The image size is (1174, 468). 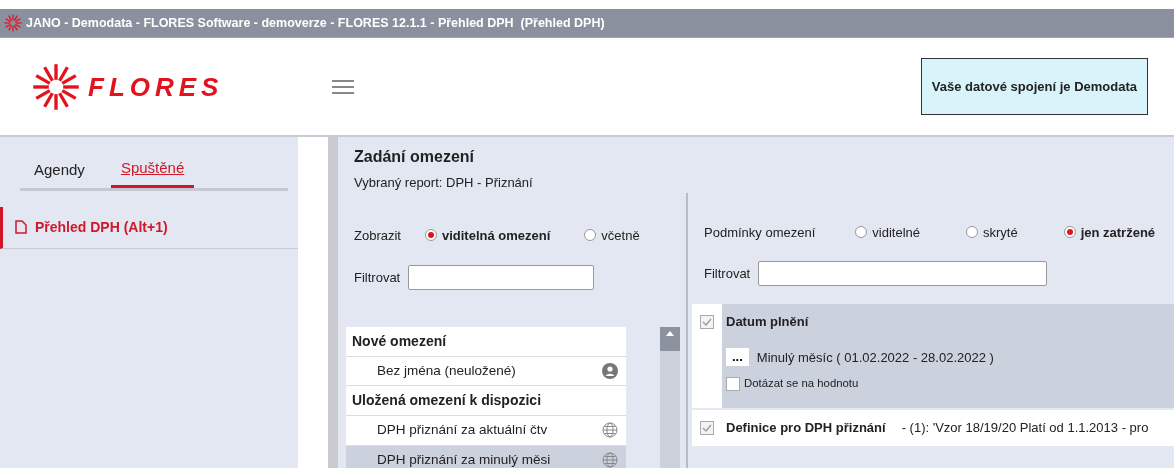 I want to click on menu-icon, so click(x=343, y=86).